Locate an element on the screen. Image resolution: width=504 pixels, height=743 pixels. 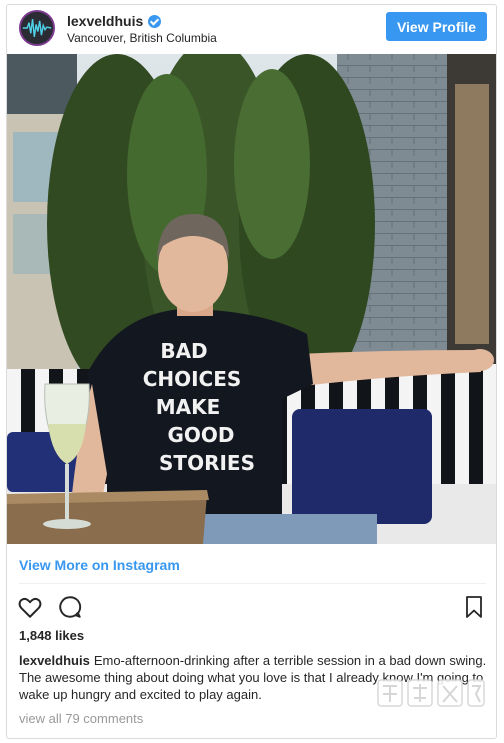
verified-badge-icon is located at coordinates (155, 21).